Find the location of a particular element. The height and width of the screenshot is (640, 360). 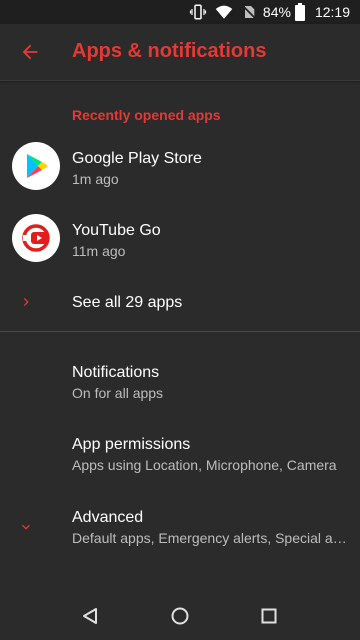

battery-percent: 84% is located at coordinates (276, 12).